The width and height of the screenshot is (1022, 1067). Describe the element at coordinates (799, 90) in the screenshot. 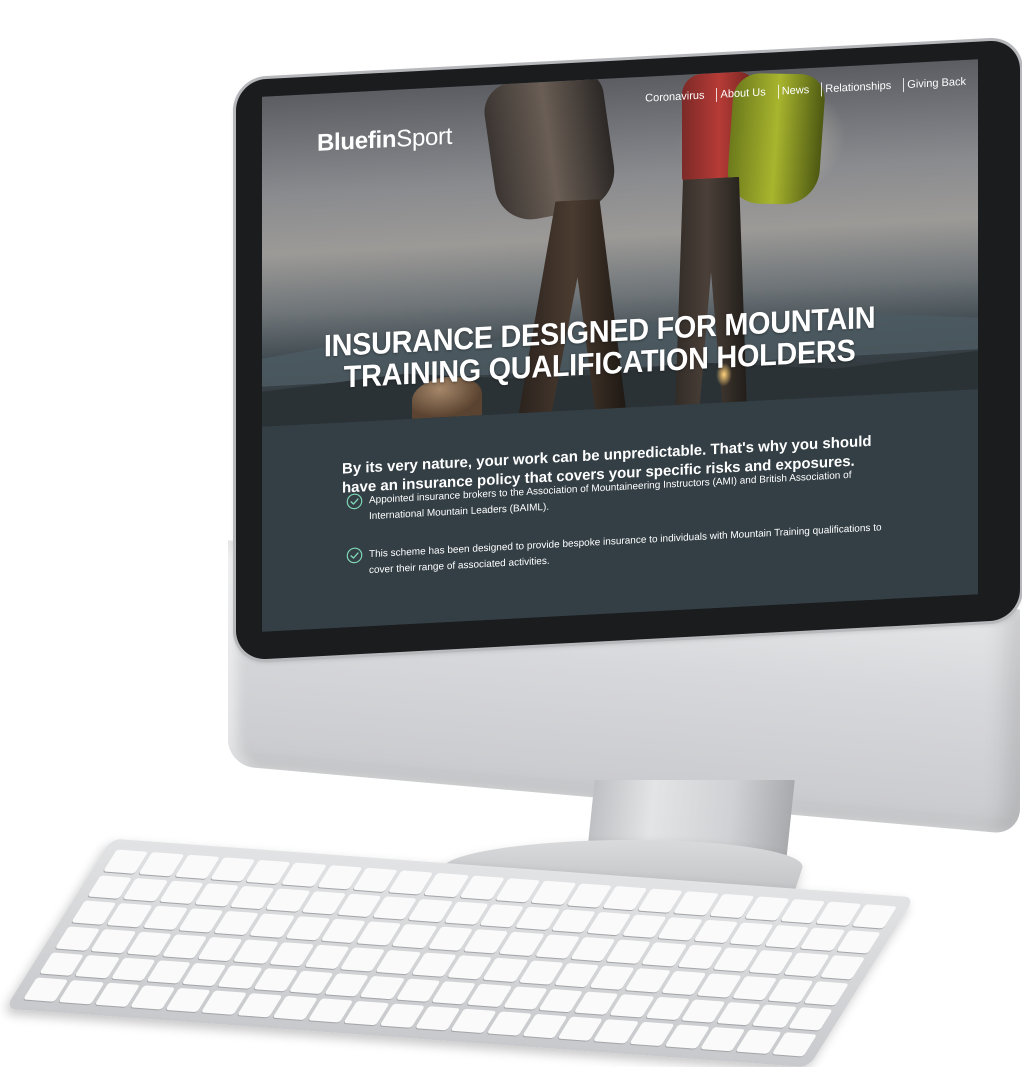

I see `nav-item-news: News` at that location.